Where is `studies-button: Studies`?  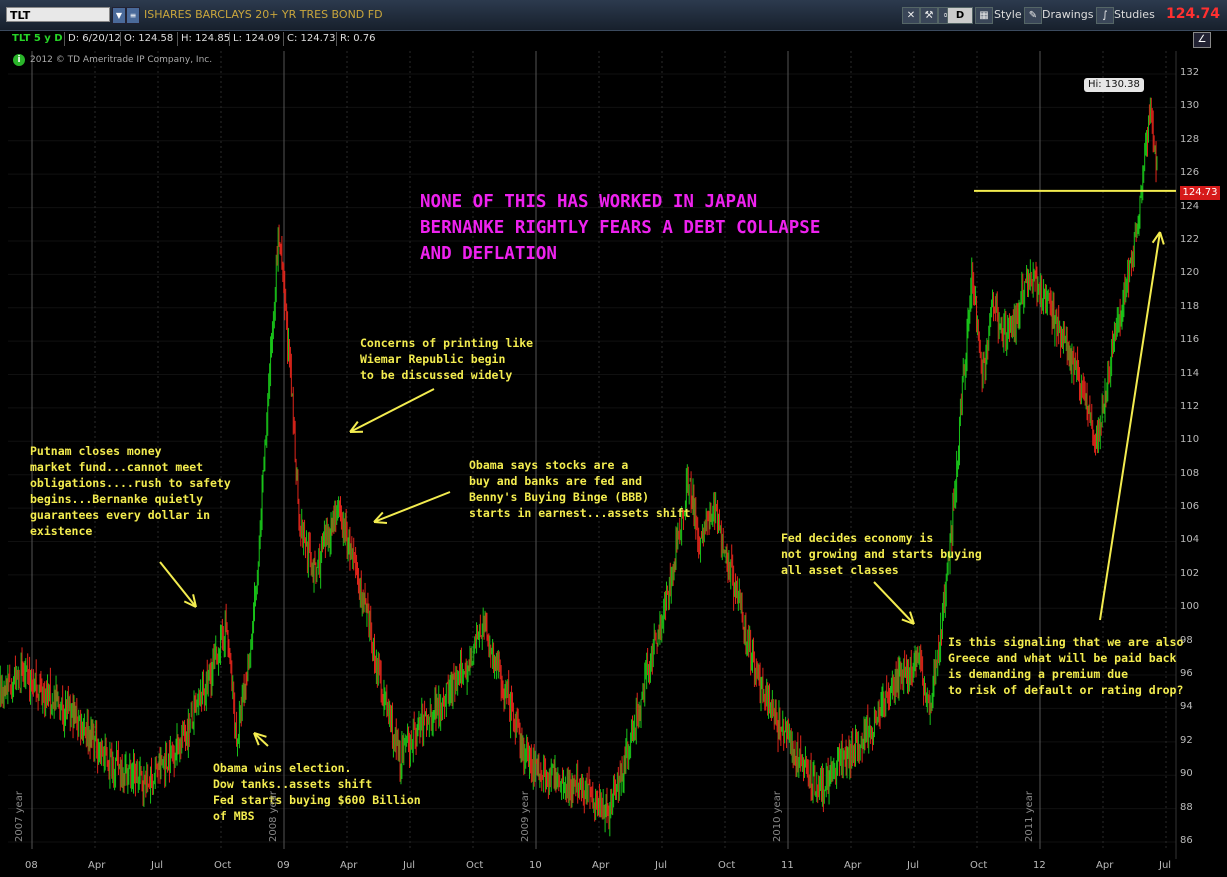
studies-button: Studies is located at coordinates (1134, 15).